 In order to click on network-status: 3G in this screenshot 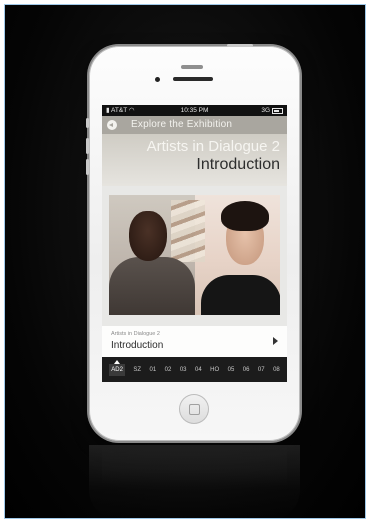, I will do `click(272, 110)`.